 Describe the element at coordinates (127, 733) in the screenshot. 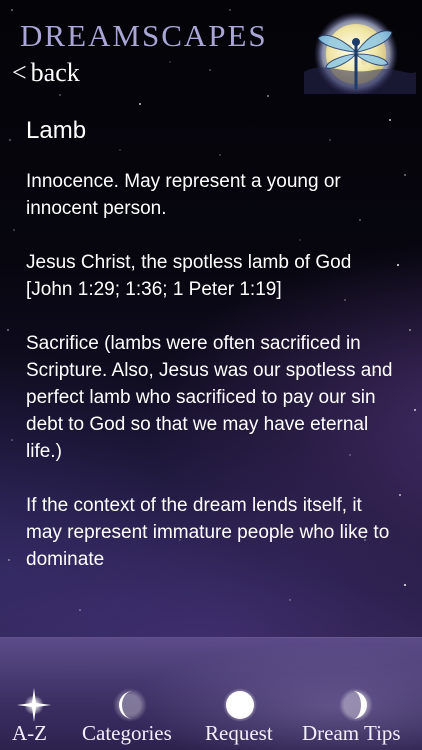

I see `tab-label: Categories` at that location.